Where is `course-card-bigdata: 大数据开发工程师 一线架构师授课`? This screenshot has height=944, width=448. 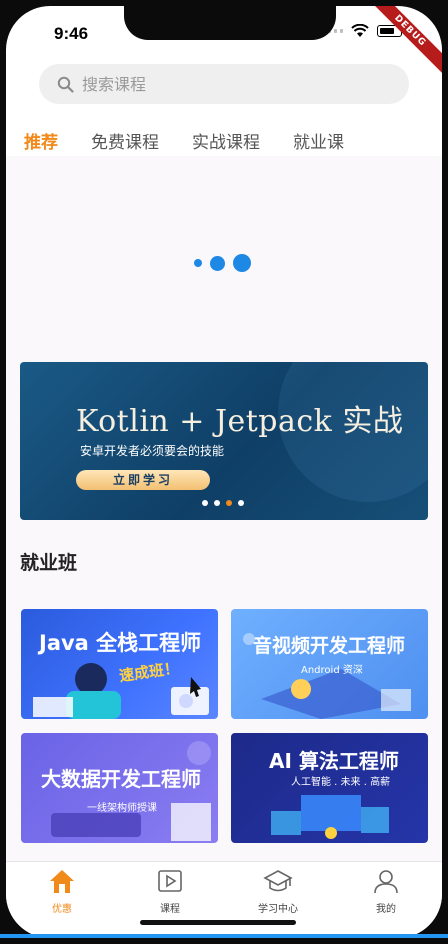
course-card-bigdata: 大数据开发工程师 一线架构师授课 is located at coordinates (119, 788).